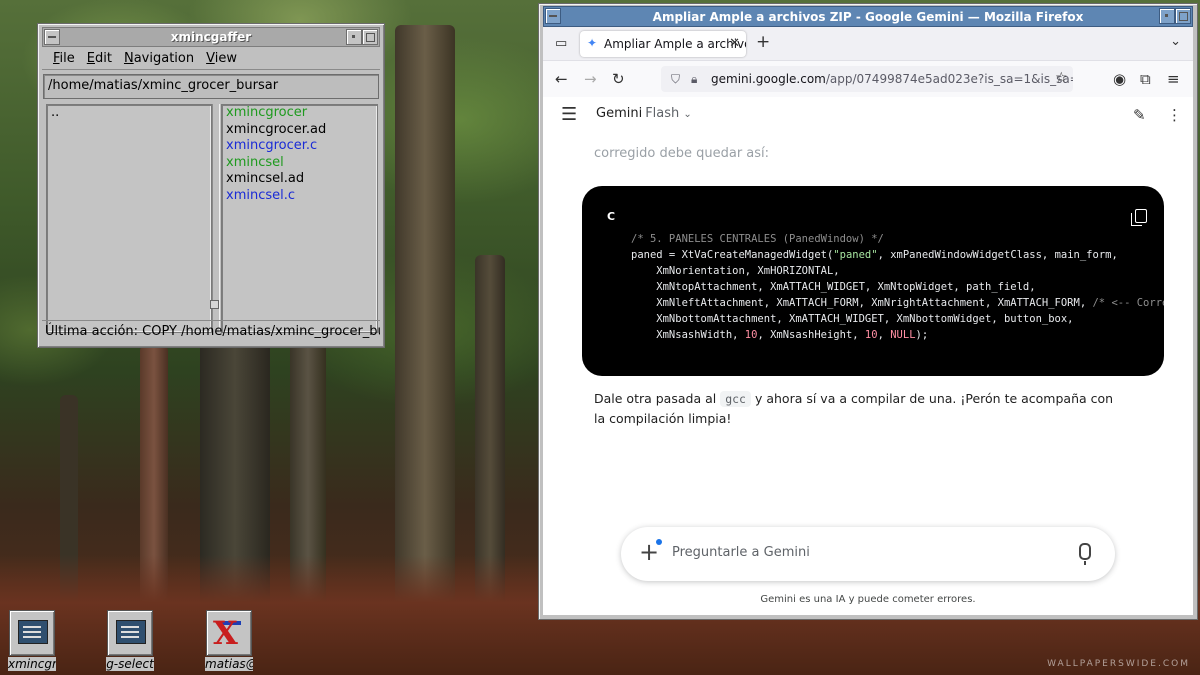  Describe the element at coordinates (99, 58) in the screenshot. I see `menu-edit: Edit` at that location.